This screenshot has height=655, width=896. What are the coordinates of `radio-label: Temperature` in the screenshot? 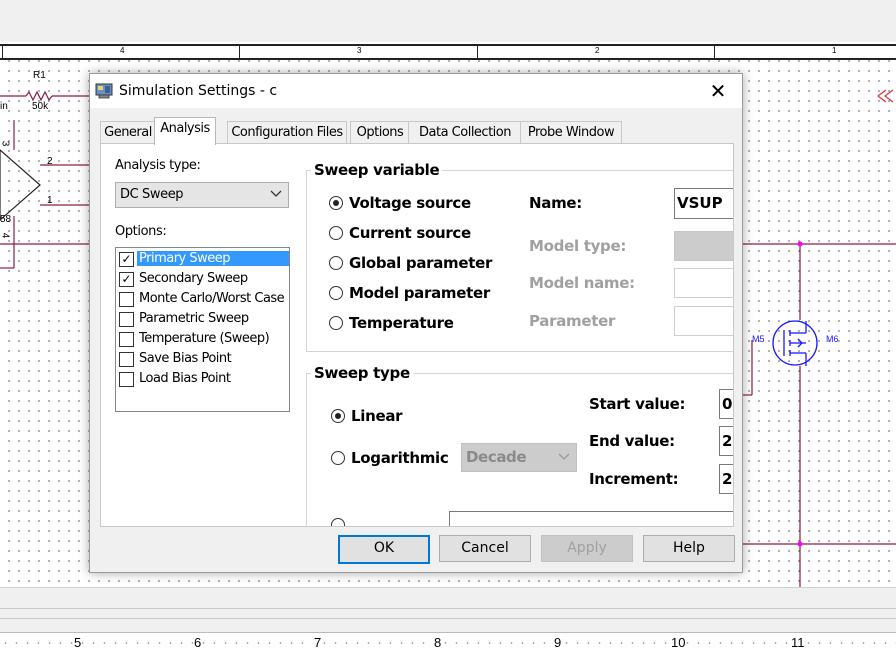 It's located at (401, 323).